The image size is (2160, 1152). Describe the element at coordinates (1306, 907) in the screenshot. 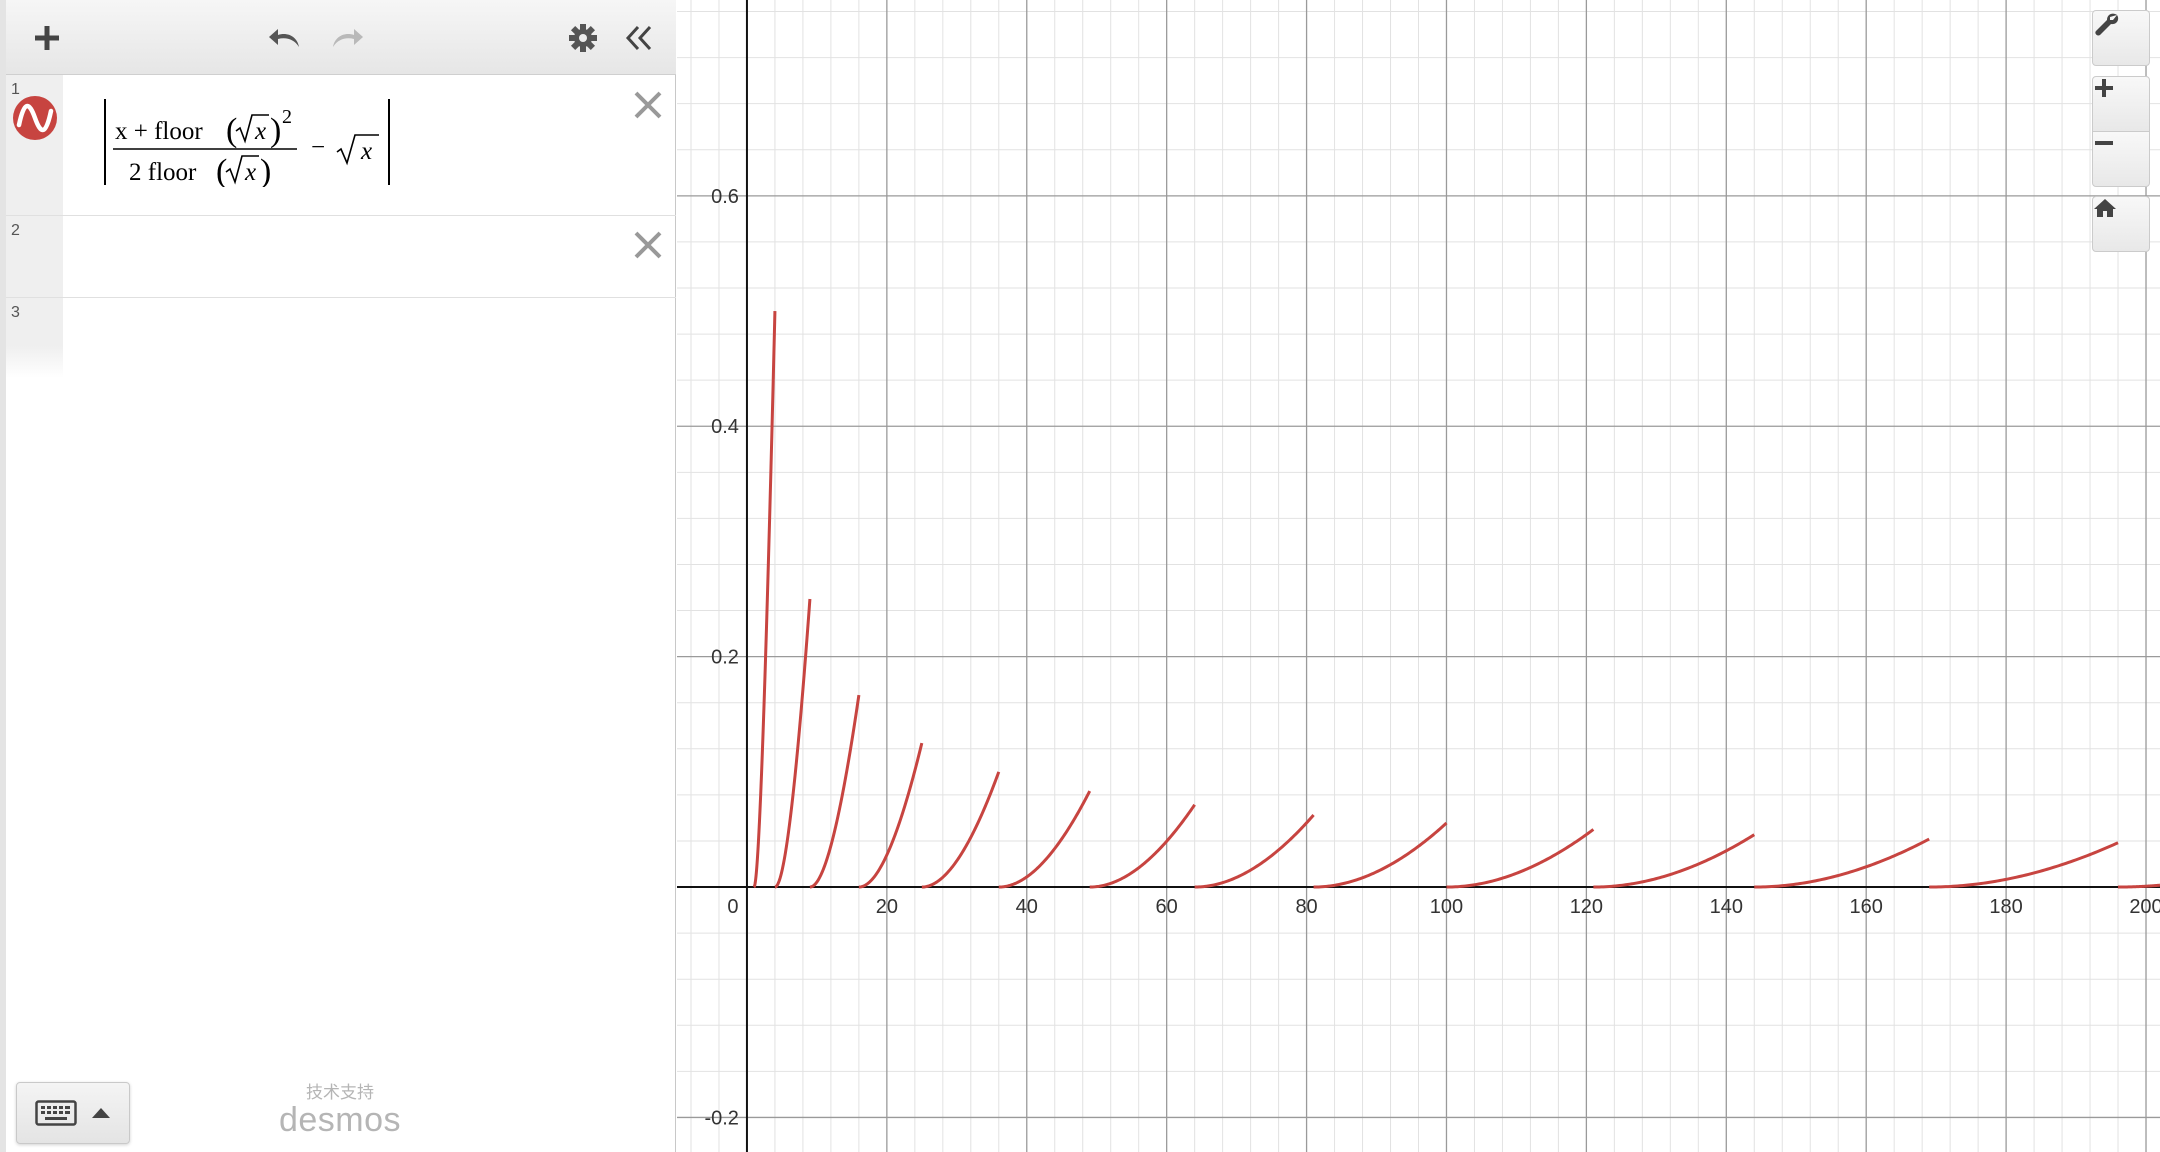

I see `x-tick-label: 80` at that location.